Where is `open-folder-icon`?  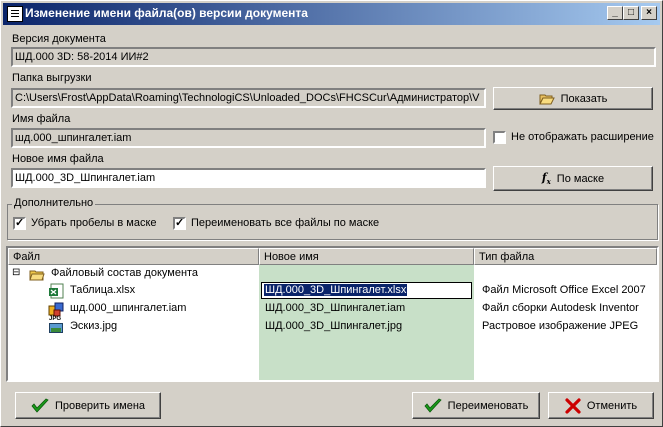 open-folder-icon is located at coordinates (546, 99).